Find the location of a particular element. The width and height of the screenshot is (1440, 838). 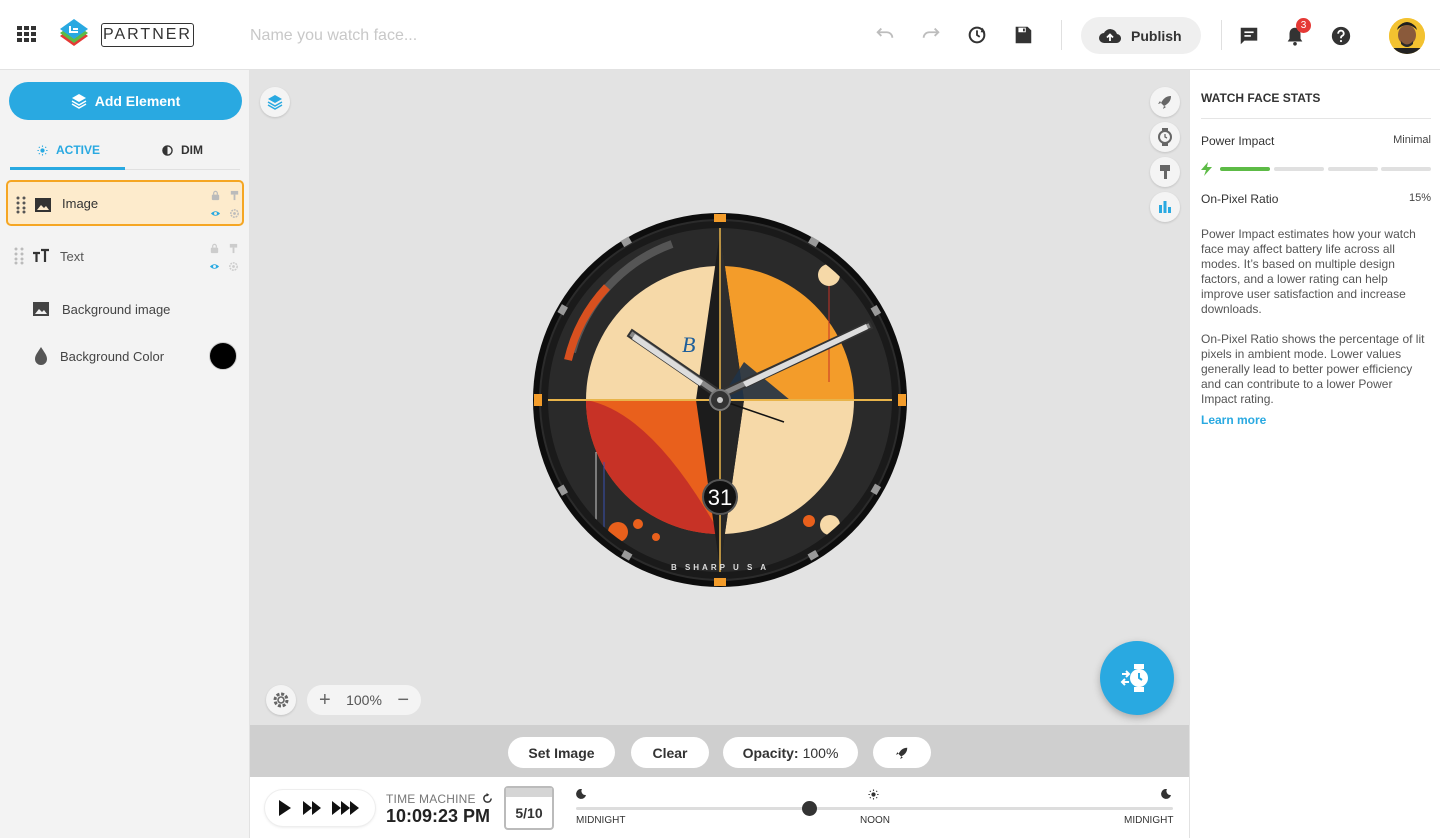

rocket-icon is located at coordinates (1164, 102).